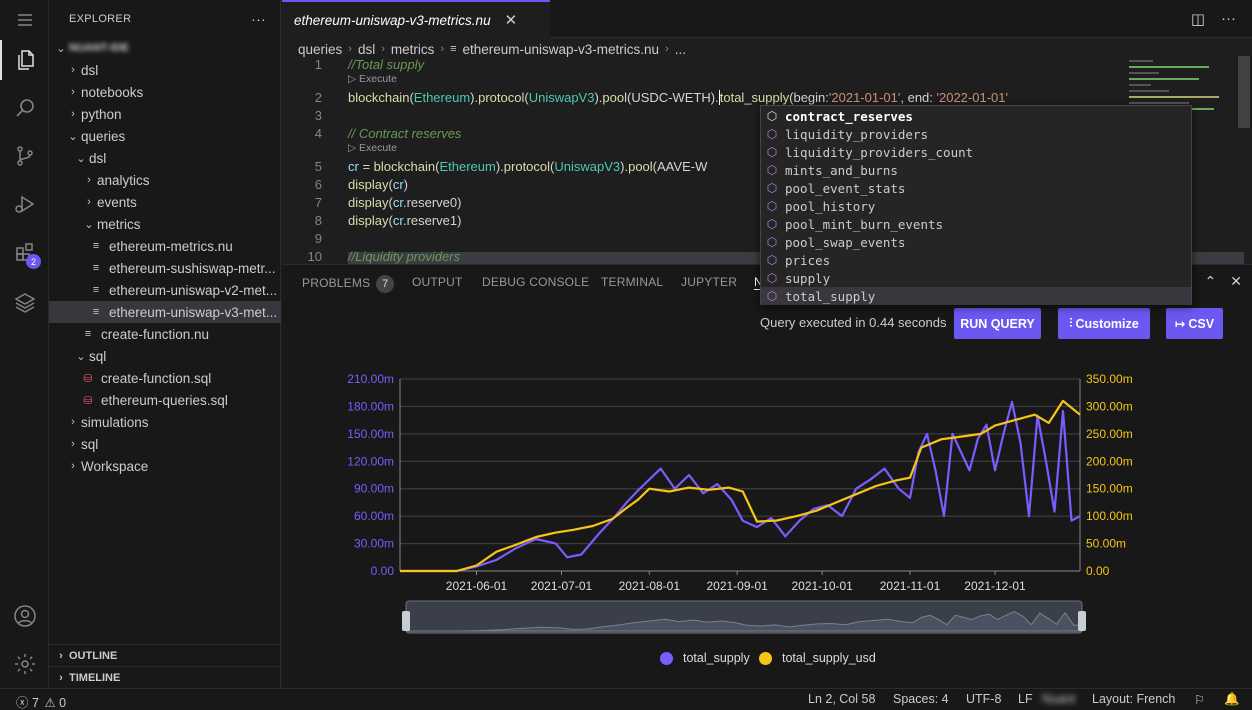 This screenshot has height=710, width=1252. I want to click on legend-item: total_supply_usd, so click(817, 658).